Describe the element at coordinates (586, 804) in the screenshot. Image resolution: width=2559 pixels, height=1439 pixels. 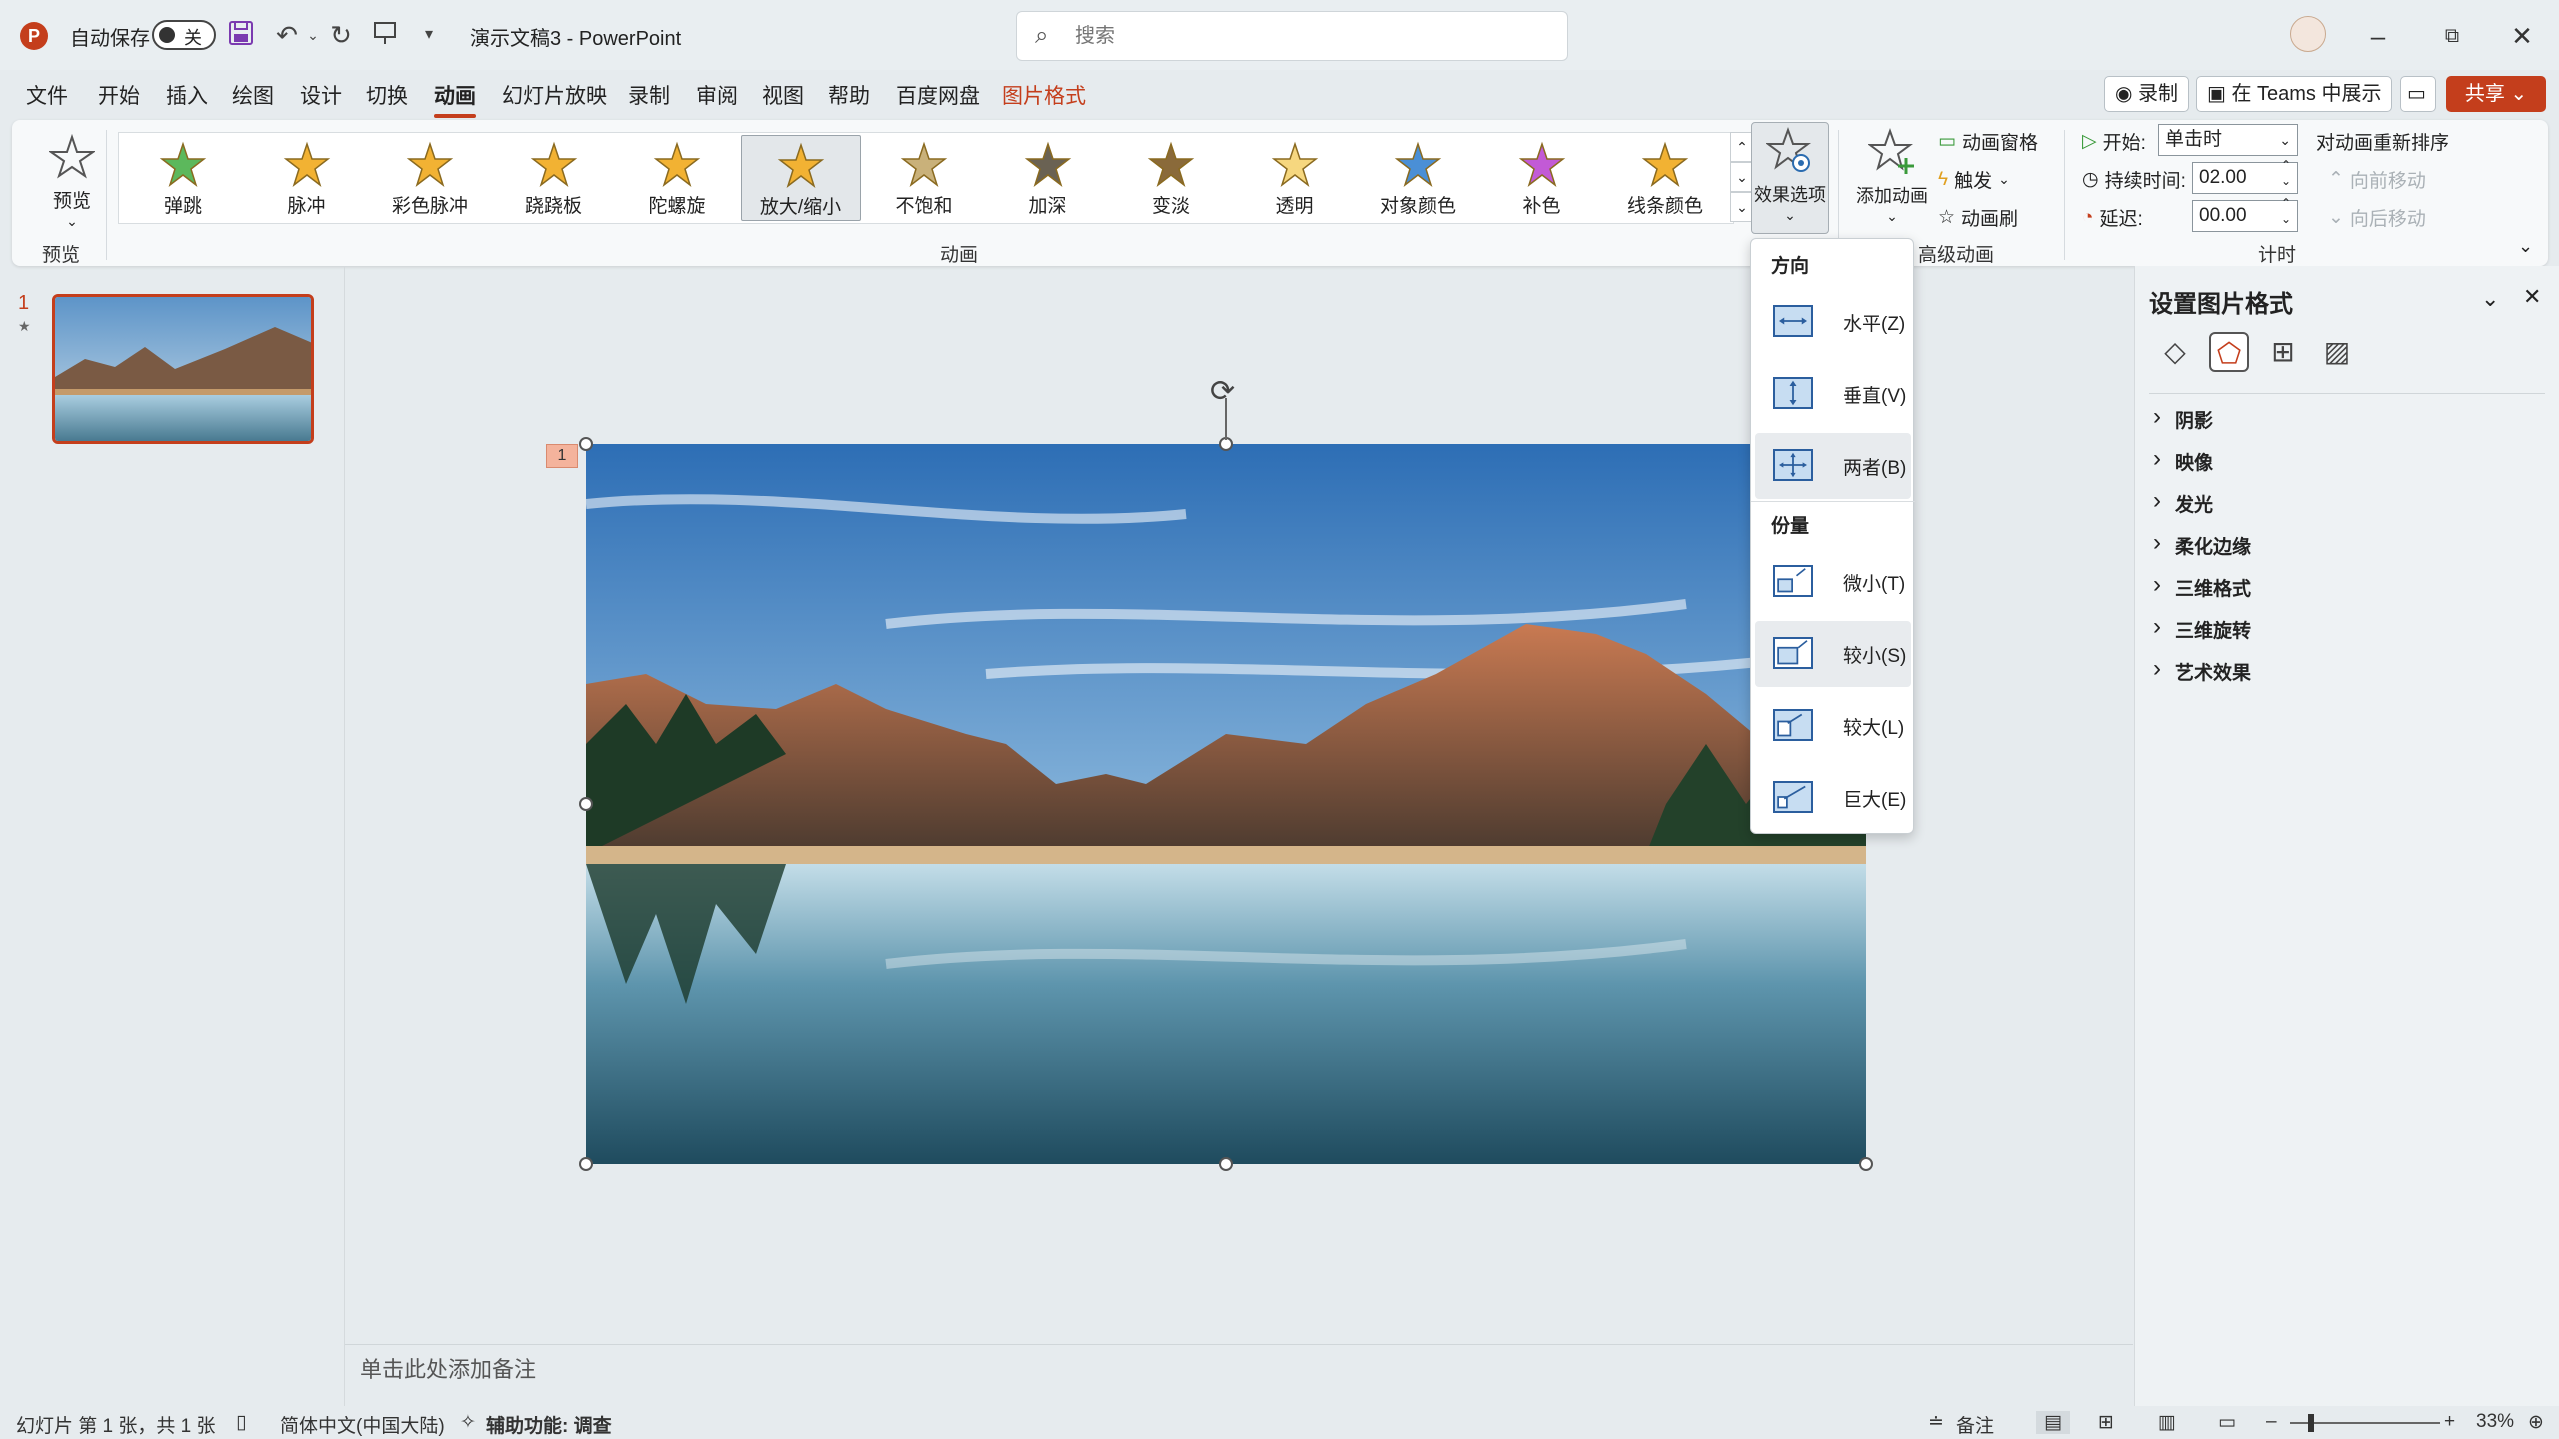
I see `resize-handle-left` at that location.